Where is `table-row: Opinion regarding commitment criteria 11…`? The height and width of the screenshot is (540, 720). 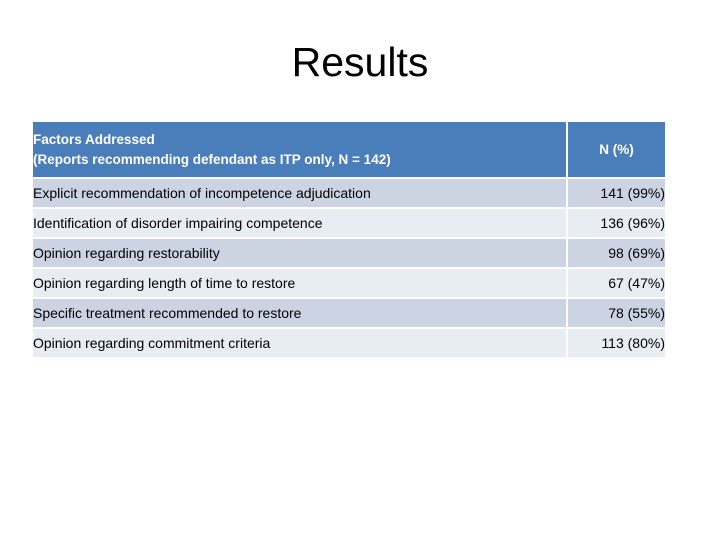 table-row: Opinion regarding commitment criteria 11… is located at coordinates (349, 342).